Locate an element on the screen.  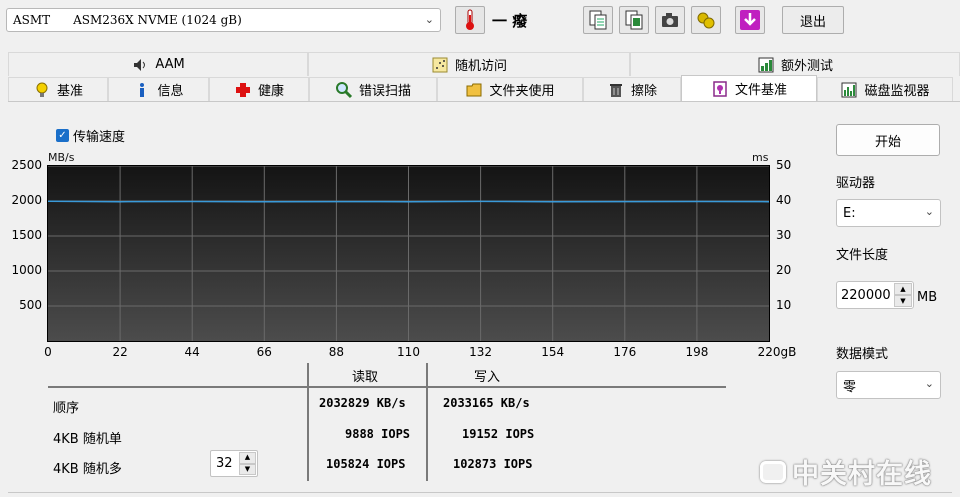
x-tick-label: 0 is located at coordinates (48, 352).